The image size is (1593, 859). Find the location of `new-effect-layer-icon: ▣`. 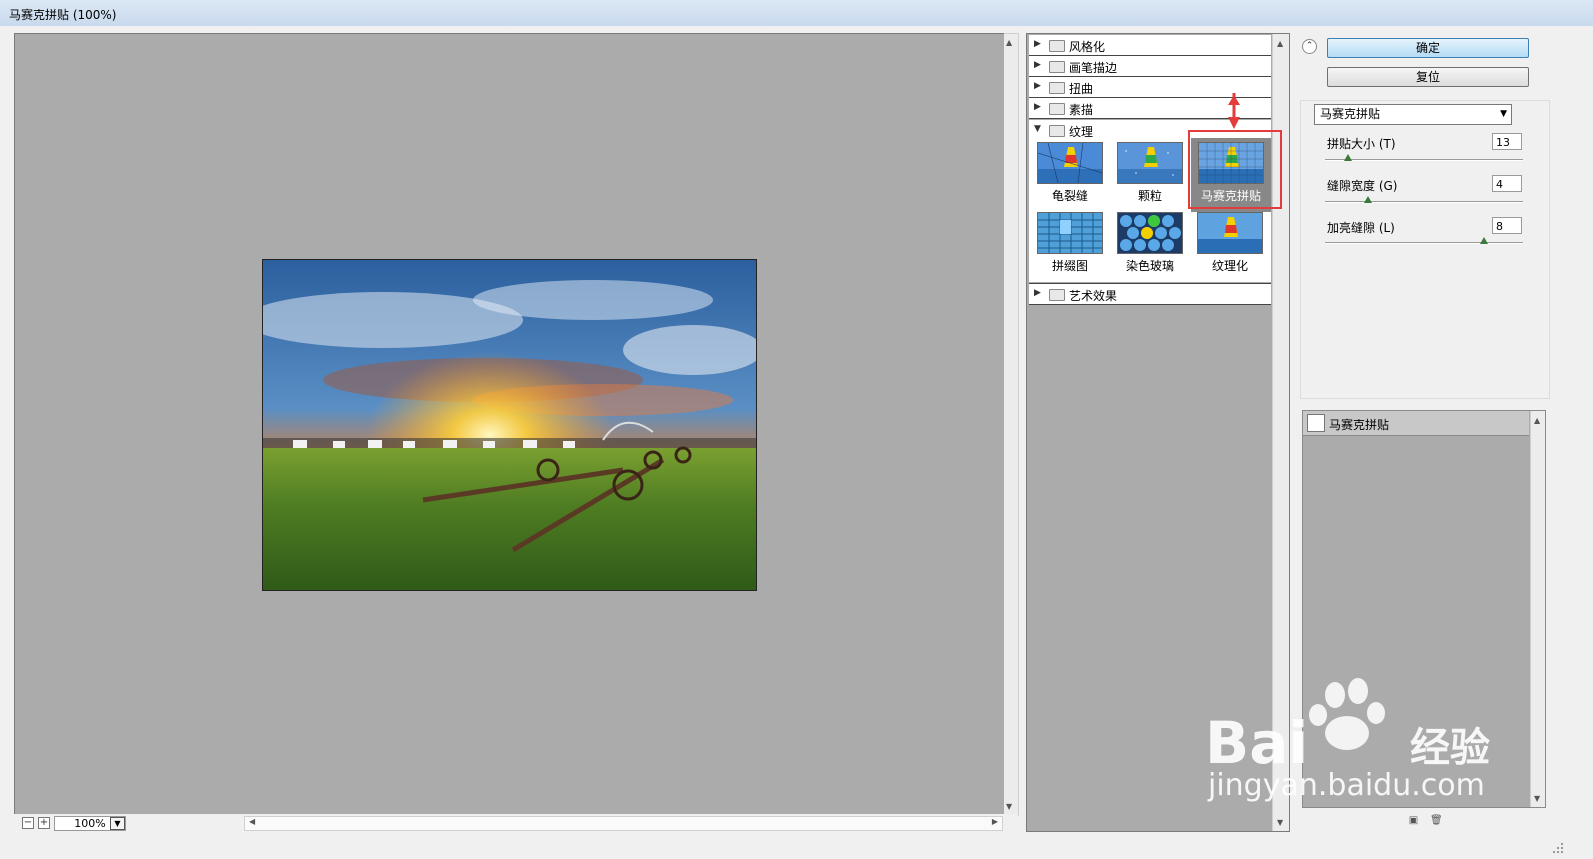

new-effect-layer-icon: ▣ is located at coordinates (1413, 820).